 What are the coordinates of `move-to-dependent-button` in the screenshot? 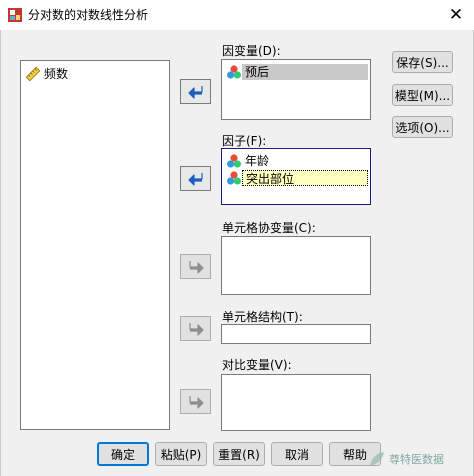 It's located at (195, 91).